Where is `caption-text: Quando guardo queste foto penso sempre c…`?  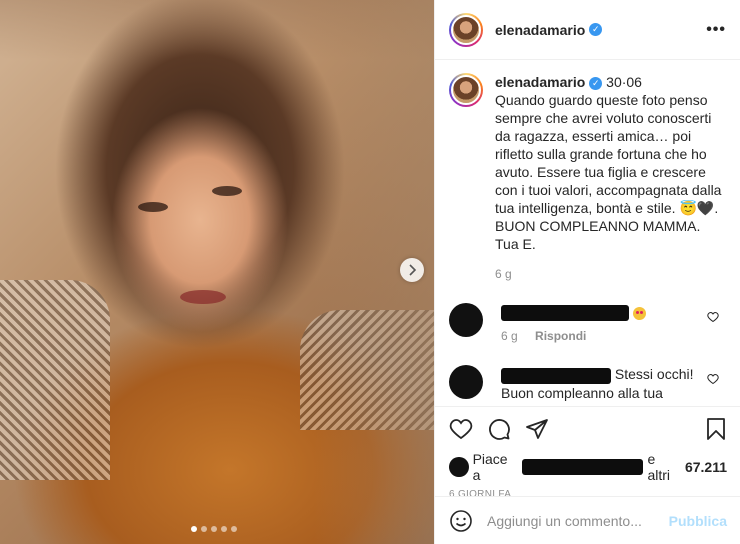
caption-text: Quando guardo queste foto penso sempre c… is located at coordinates (608, 172).